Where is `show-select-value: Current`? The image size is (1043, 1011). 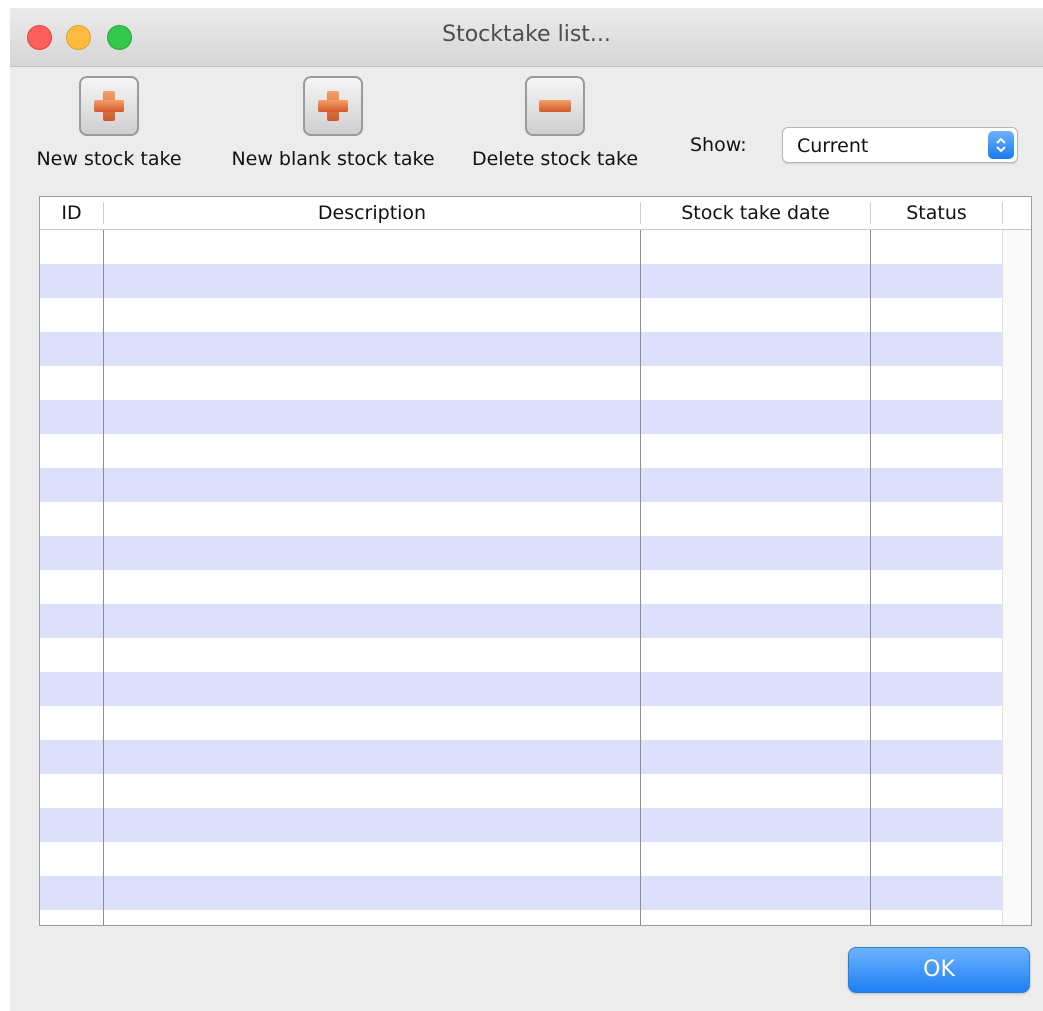
show-select-value: Current is located at coordinates (833, 146).